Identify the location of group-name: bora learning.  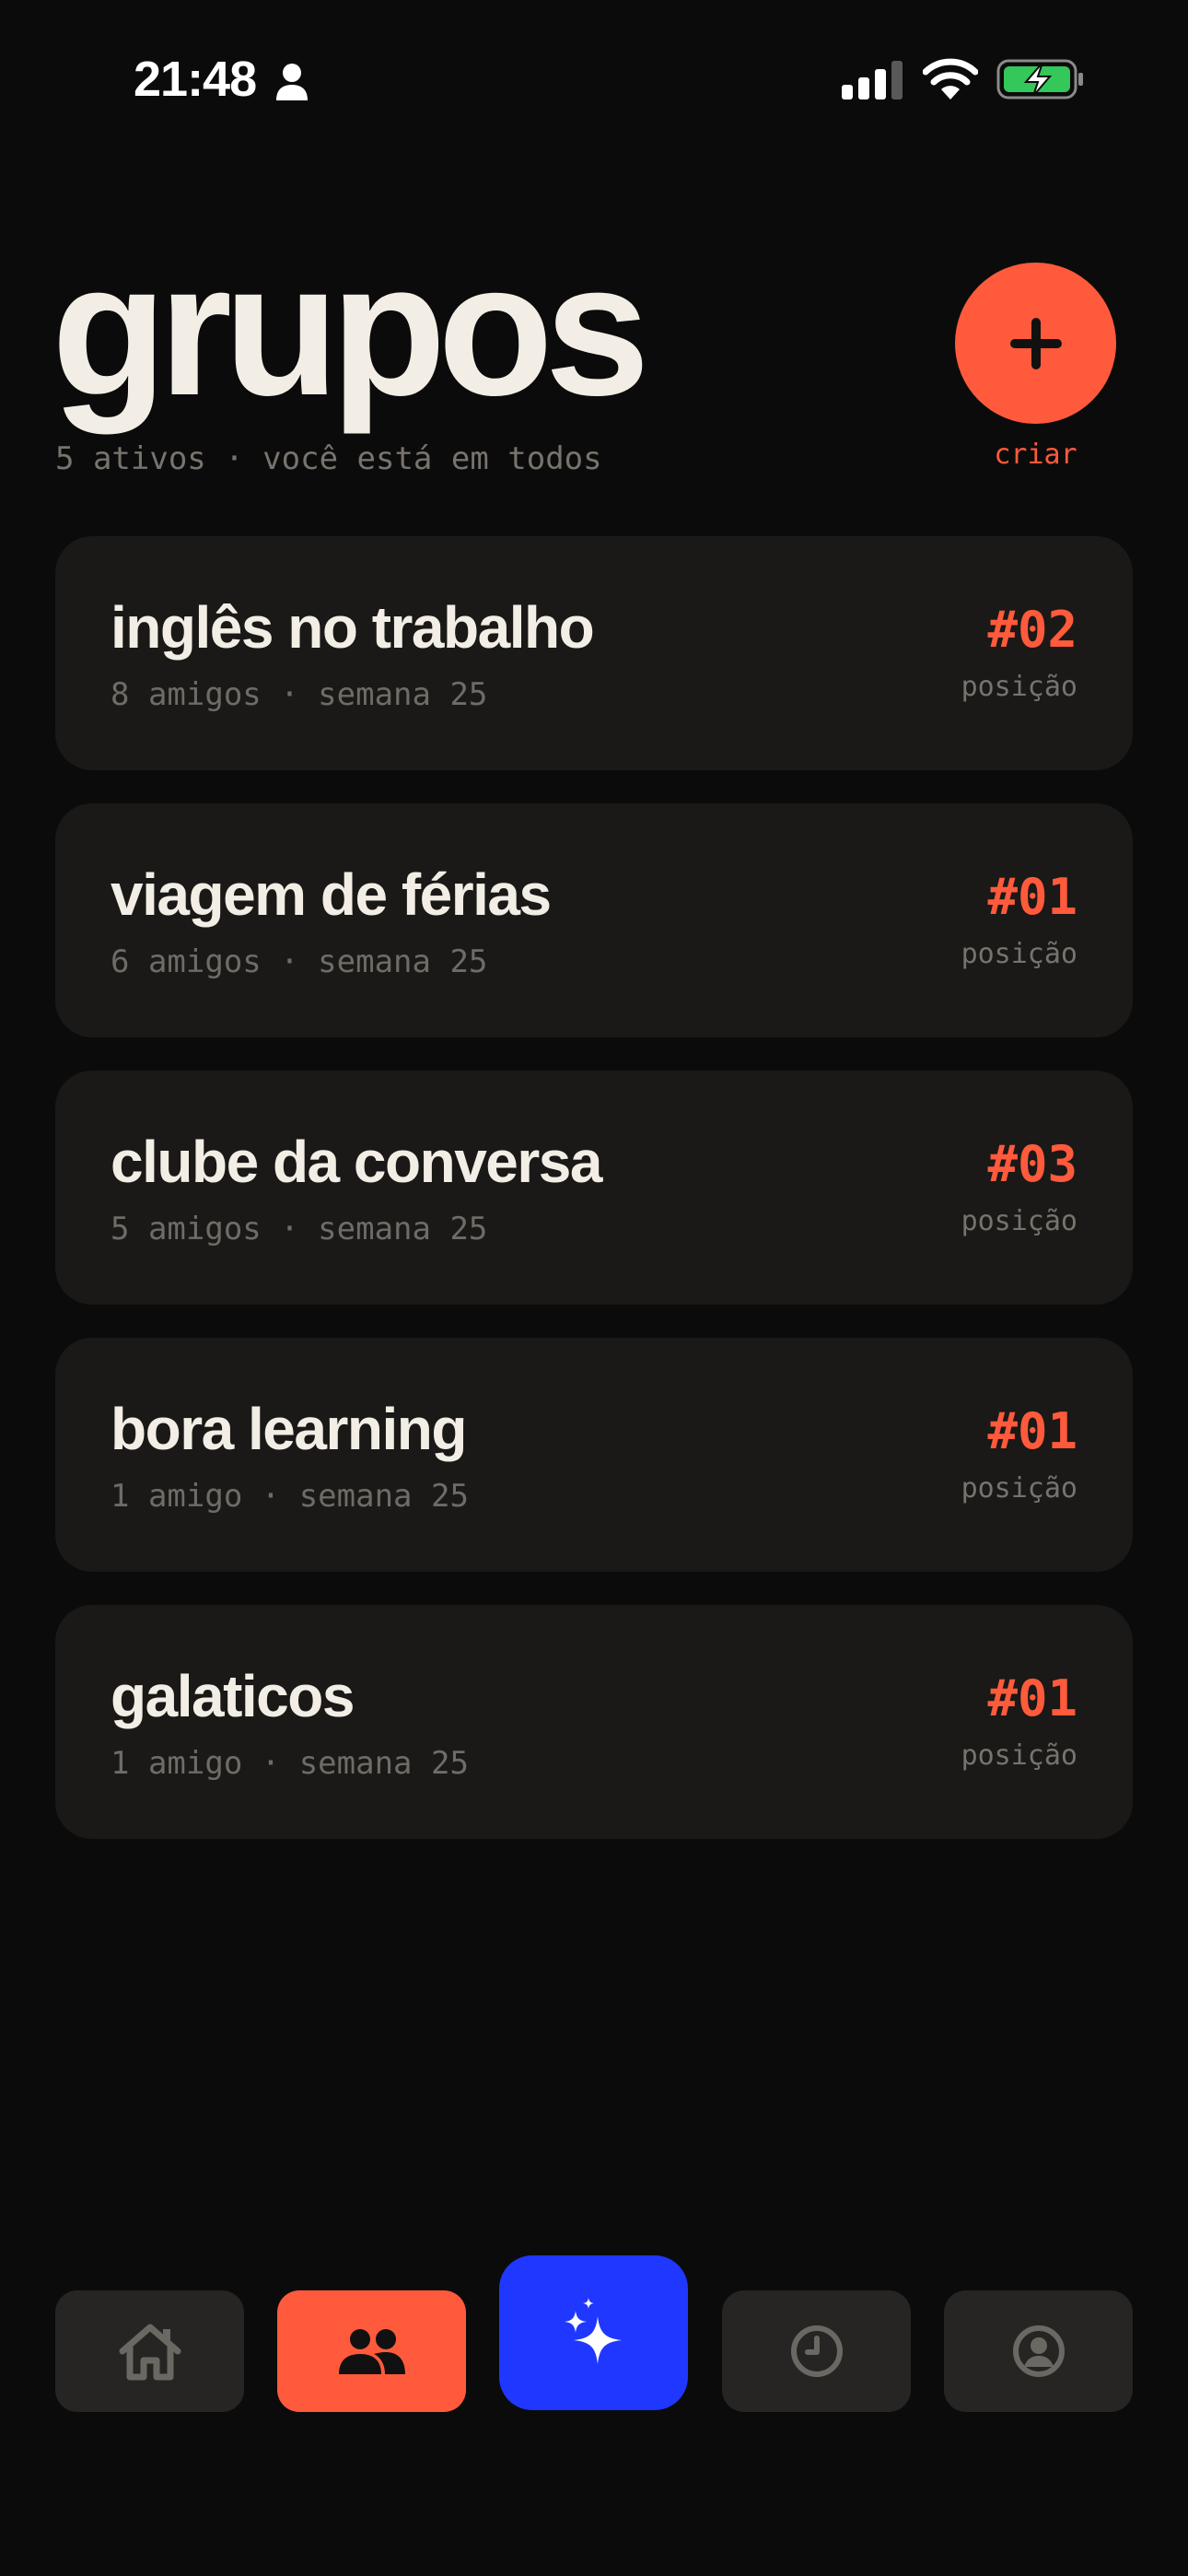
(289, 1429).